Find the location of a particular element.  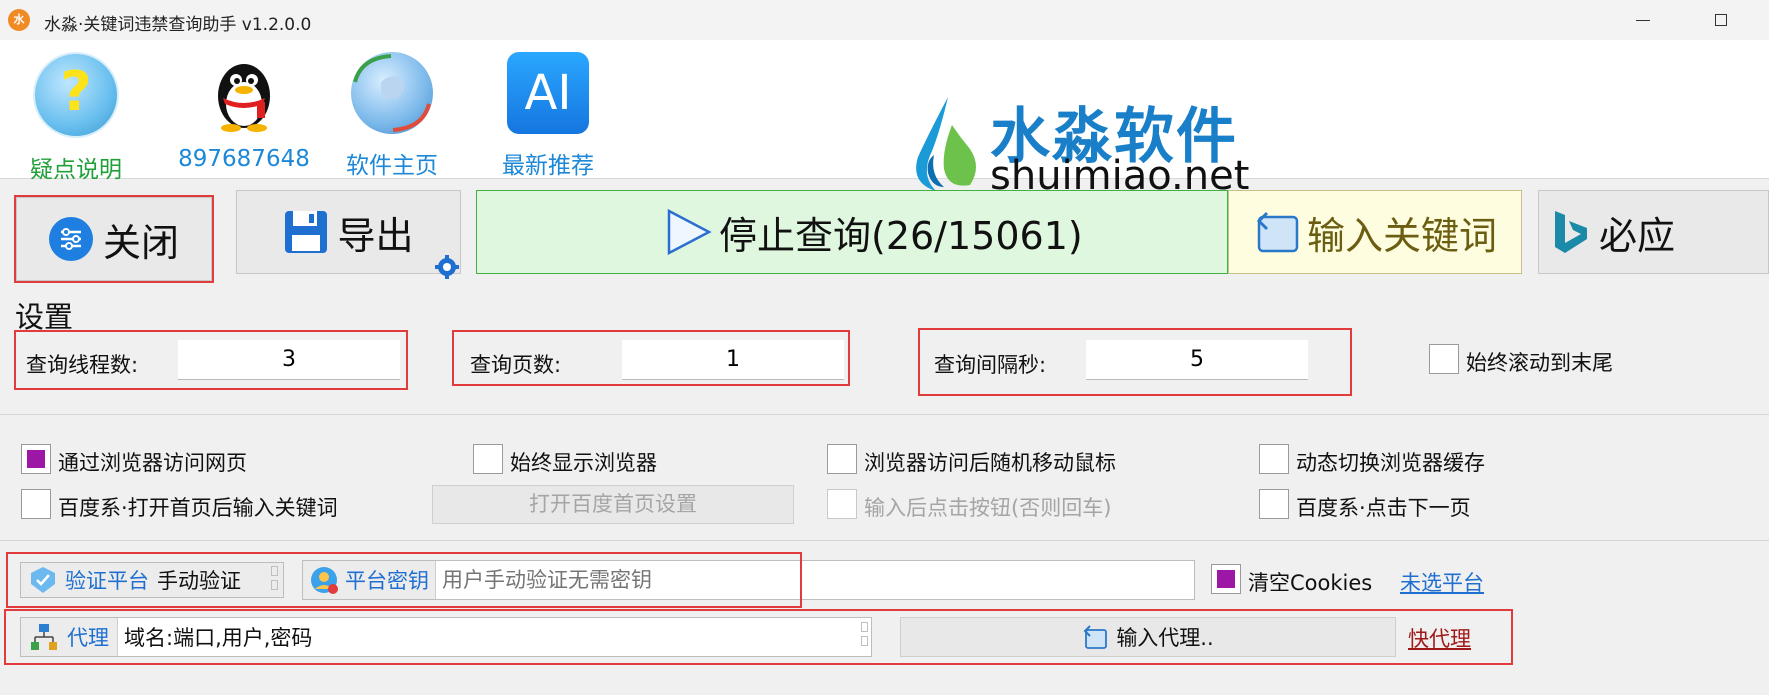

help-label: 疑点说明 is located at coordinates (76, 170).